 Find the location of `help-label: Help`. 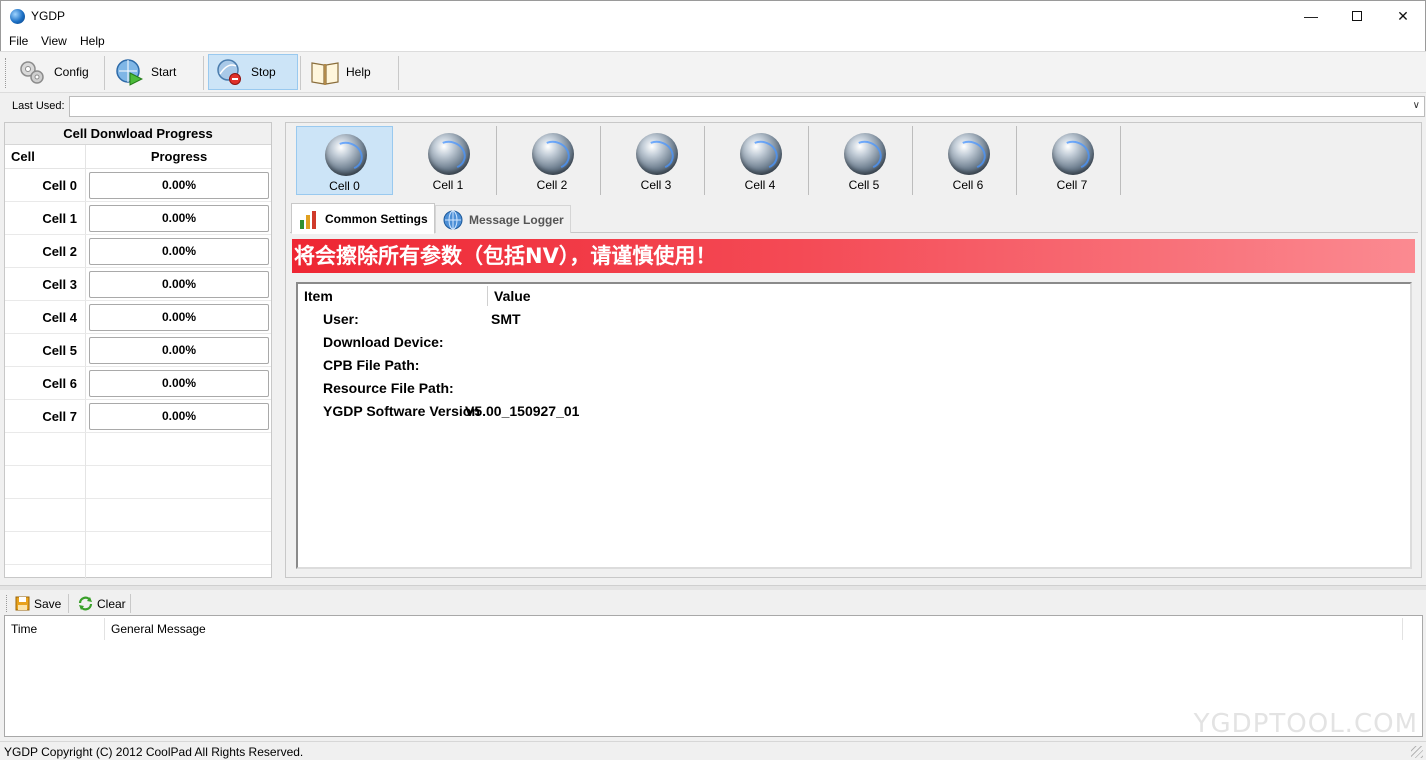

help-label: Help is located at coordinates (358, 72).